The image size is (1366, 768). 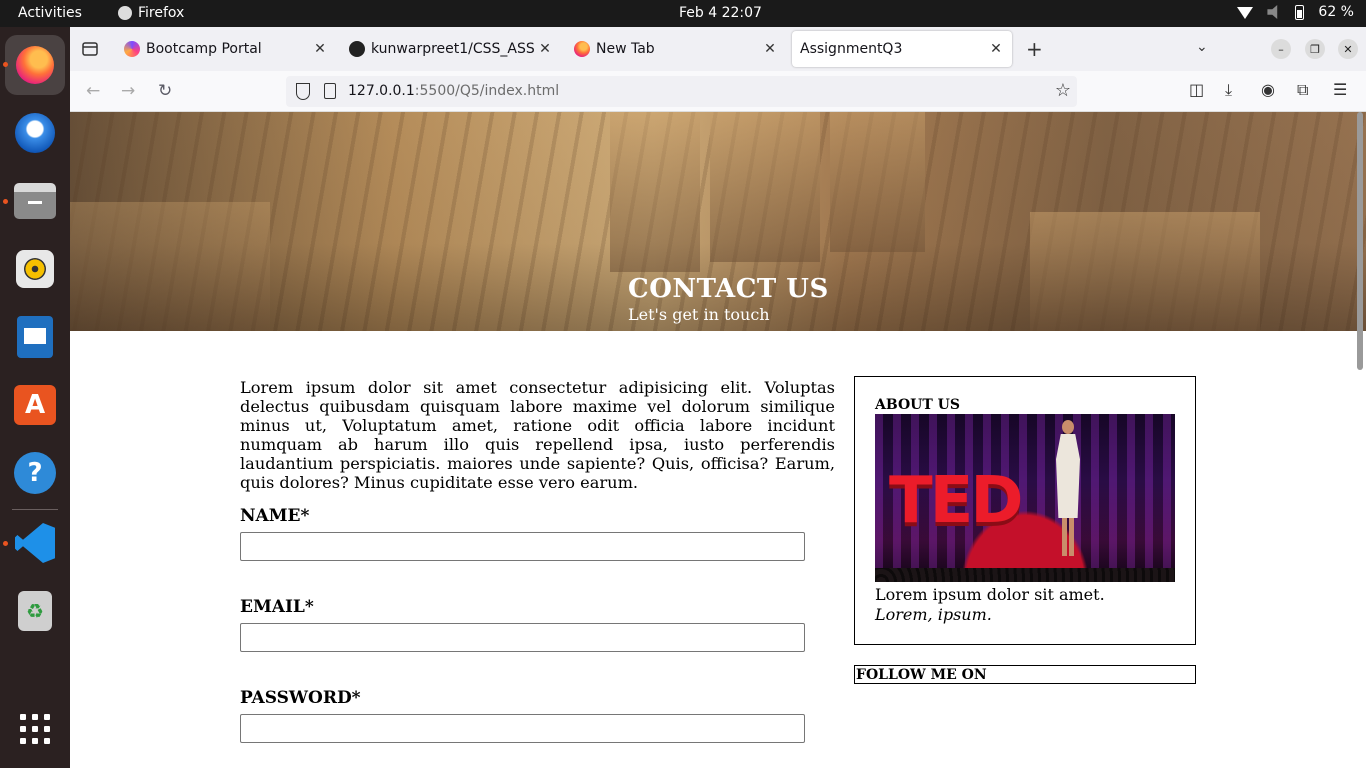 I want to click on back-arrow-icon: ←, so click(x=93, y=91).